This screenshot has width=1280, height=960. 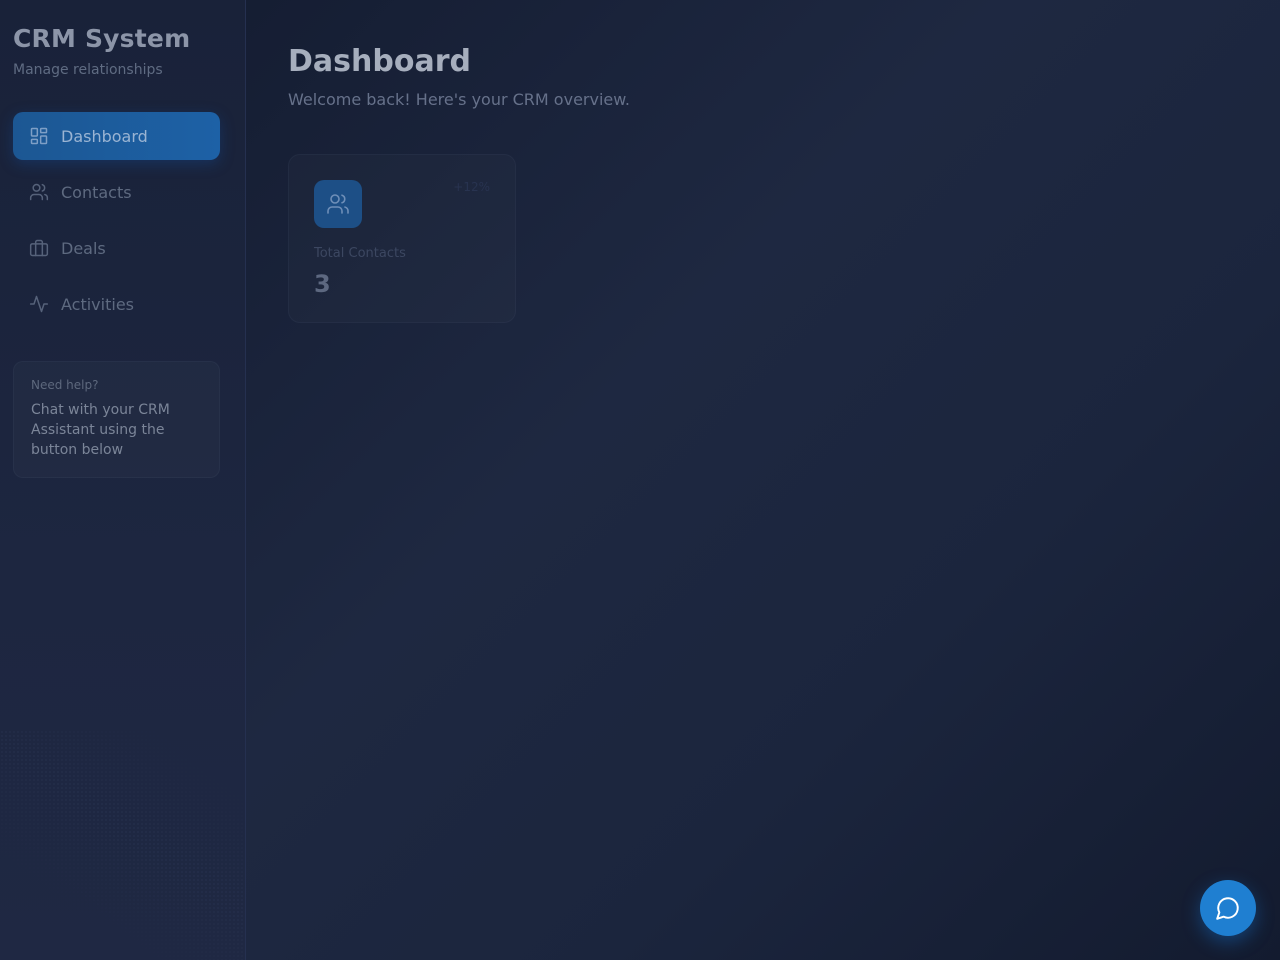 I want to click on chat-assistant-button, so click(x=1228, y=908).